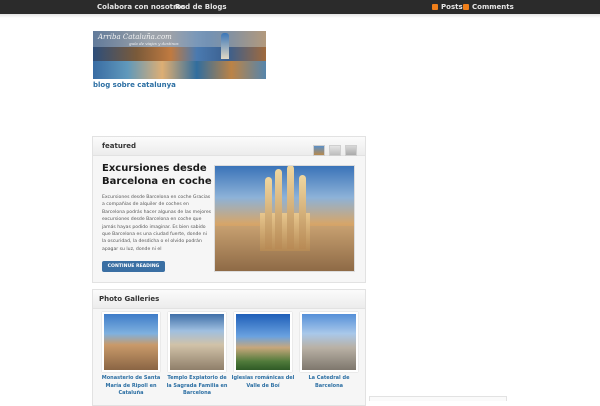 The width and height of the screenshot is (600, 406). What do you see at coordinates (201, 7) in the screenshot?
I see `nav-link-red-de-blogs: Red de Blogs` at bounding box center [201, 7].